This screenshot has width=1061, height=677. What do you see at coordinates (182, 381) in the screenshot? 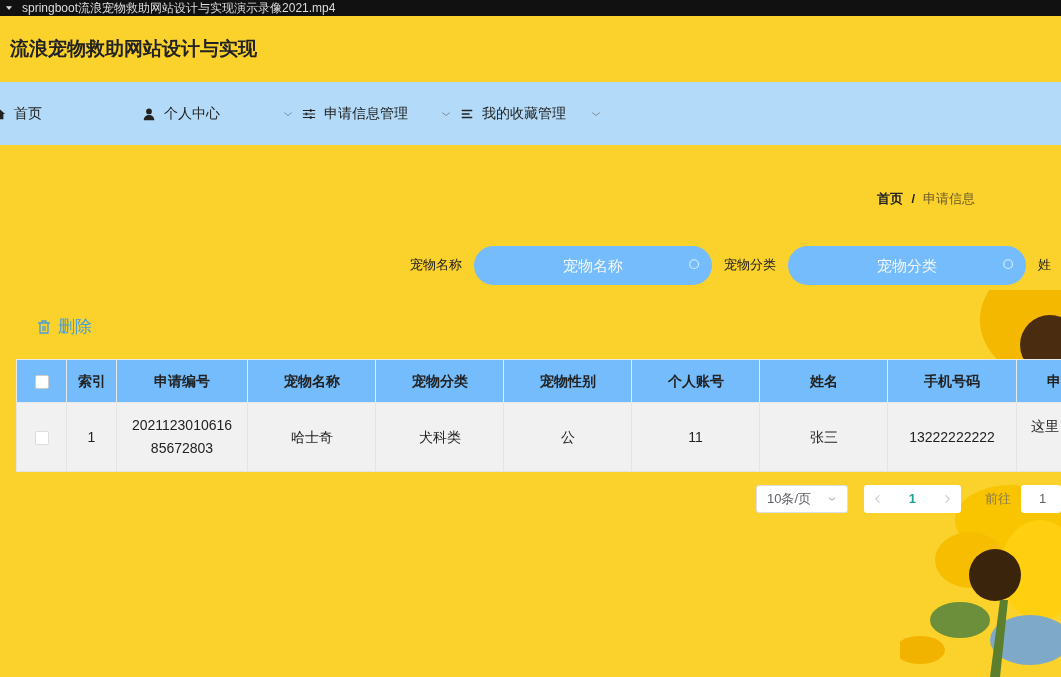
I see `column-header: 申请编号` at bounding box center [182, 381].